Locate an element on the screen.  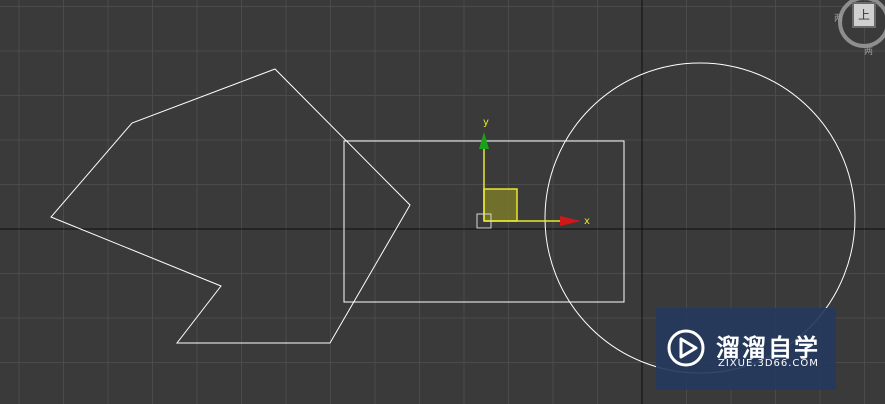
watermark-subtitle: ZIXUE.3D66.COM is located at coordinates (768, 363).